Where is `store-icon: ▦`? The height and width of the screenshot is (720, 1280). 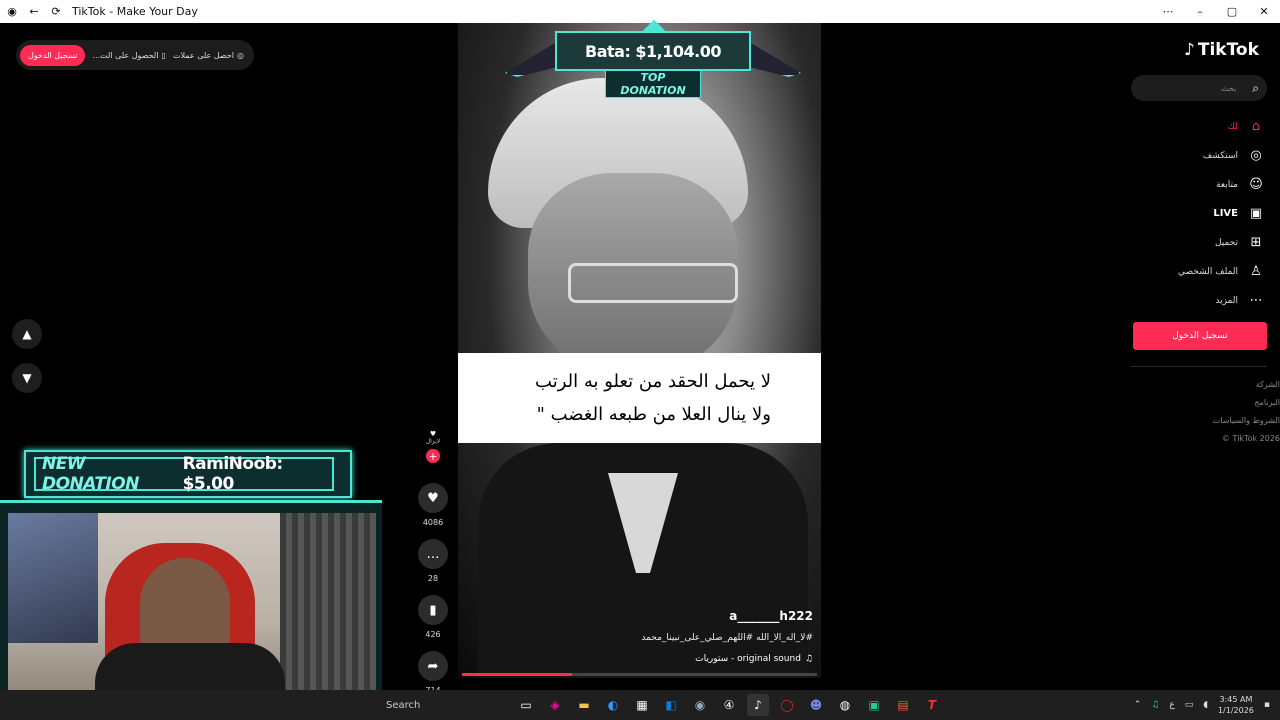
store-icon: ▦ is located at coordinates (642, 705).